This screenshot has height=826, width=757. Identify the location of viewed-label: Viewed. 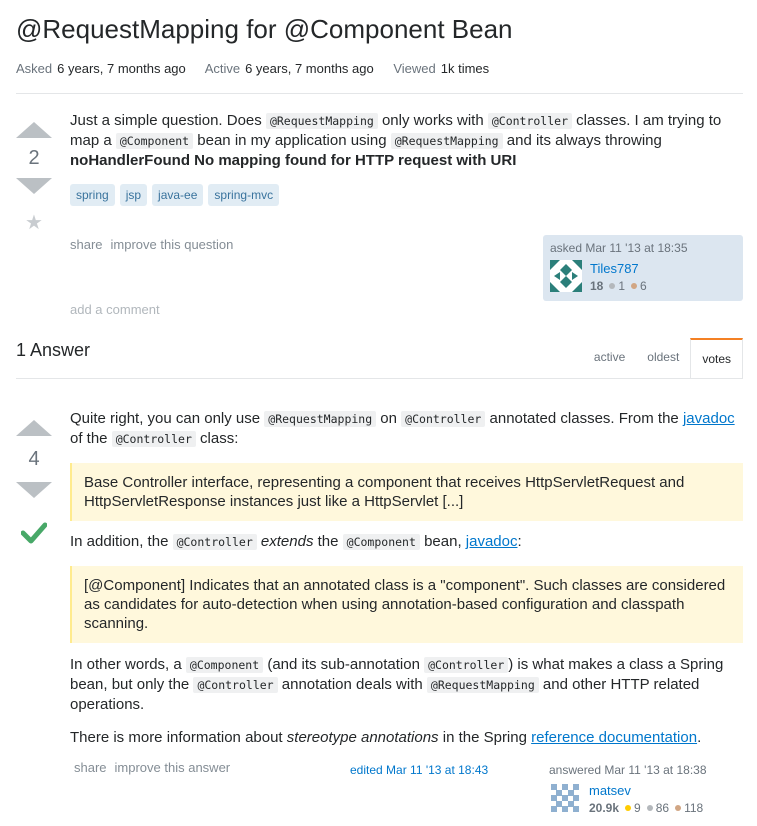
(414, 68).